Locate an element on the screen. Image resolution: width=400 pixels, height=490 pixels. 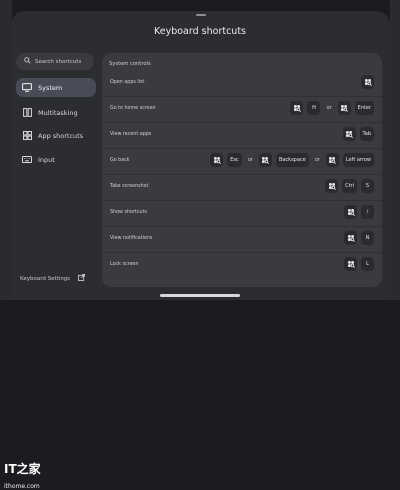
shortcut-label: Go back is located at coordinates (120, 160).